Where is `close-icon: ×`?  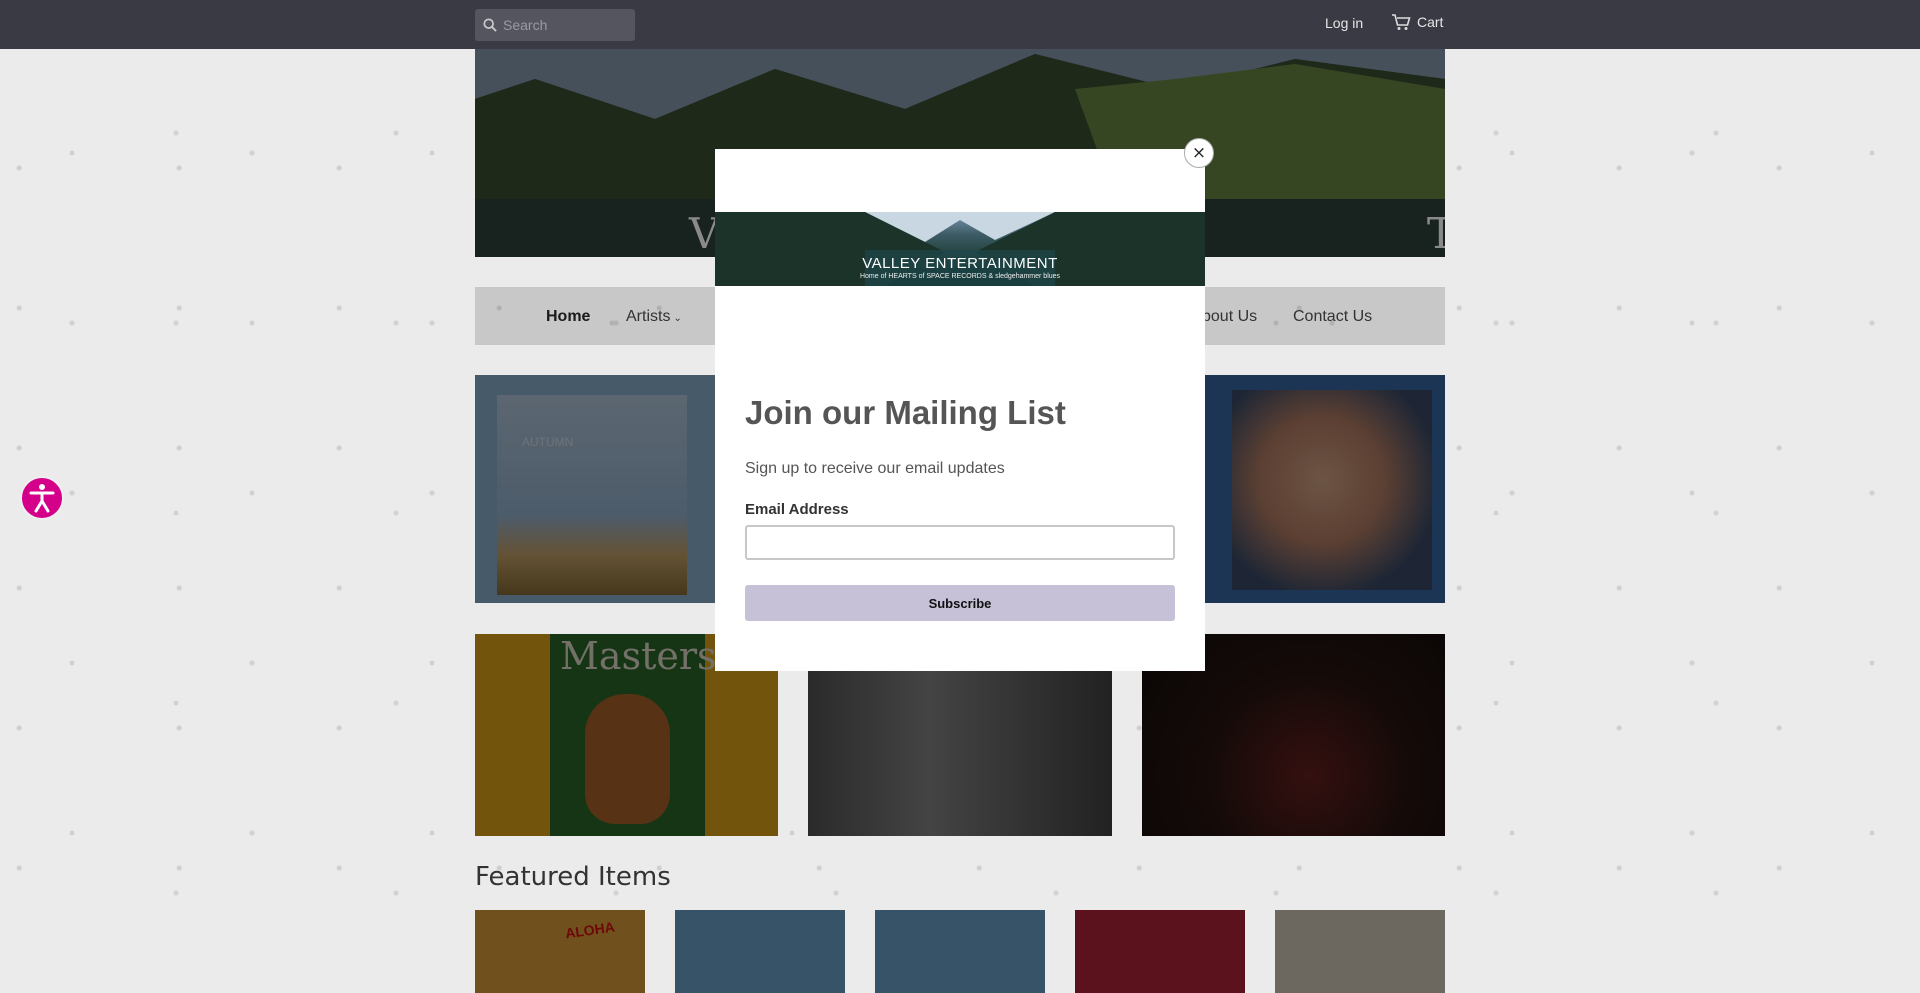
close-icon: × is located at coordinates (1199, 153).